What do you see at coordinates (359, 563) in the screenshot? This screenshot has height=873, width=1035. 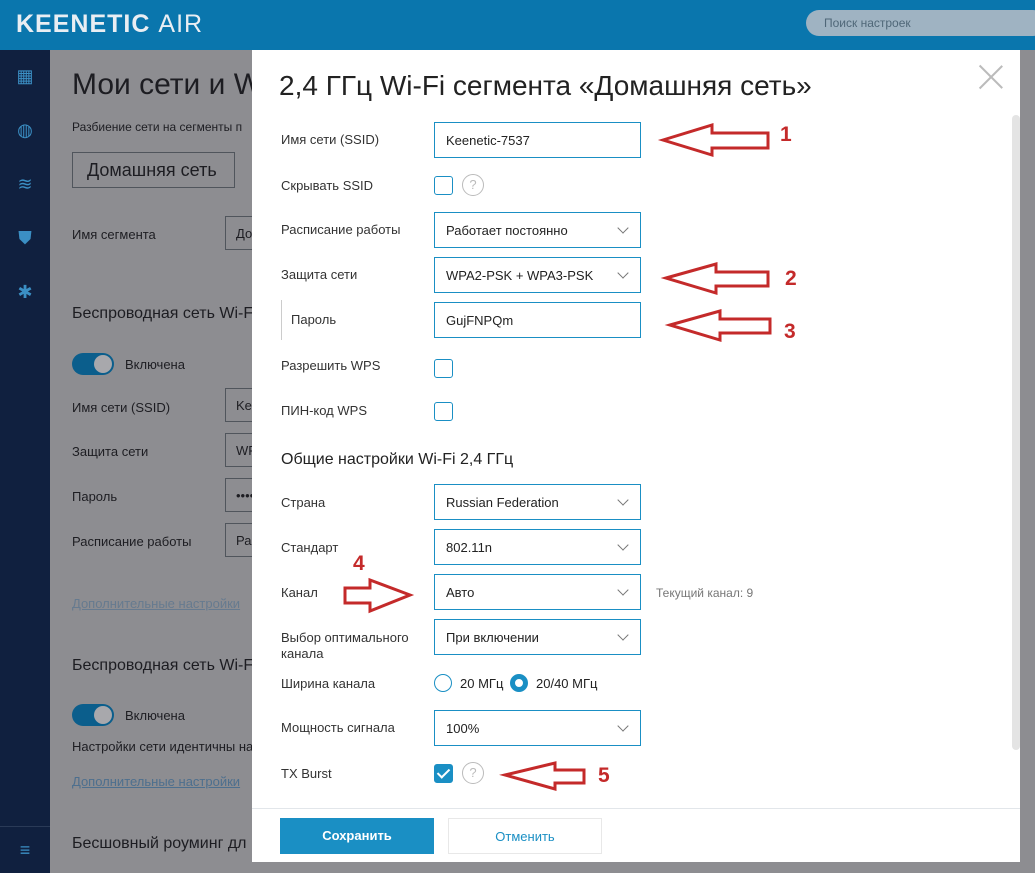 I see `annotation-4: 4` at bounding box center [359, 563].